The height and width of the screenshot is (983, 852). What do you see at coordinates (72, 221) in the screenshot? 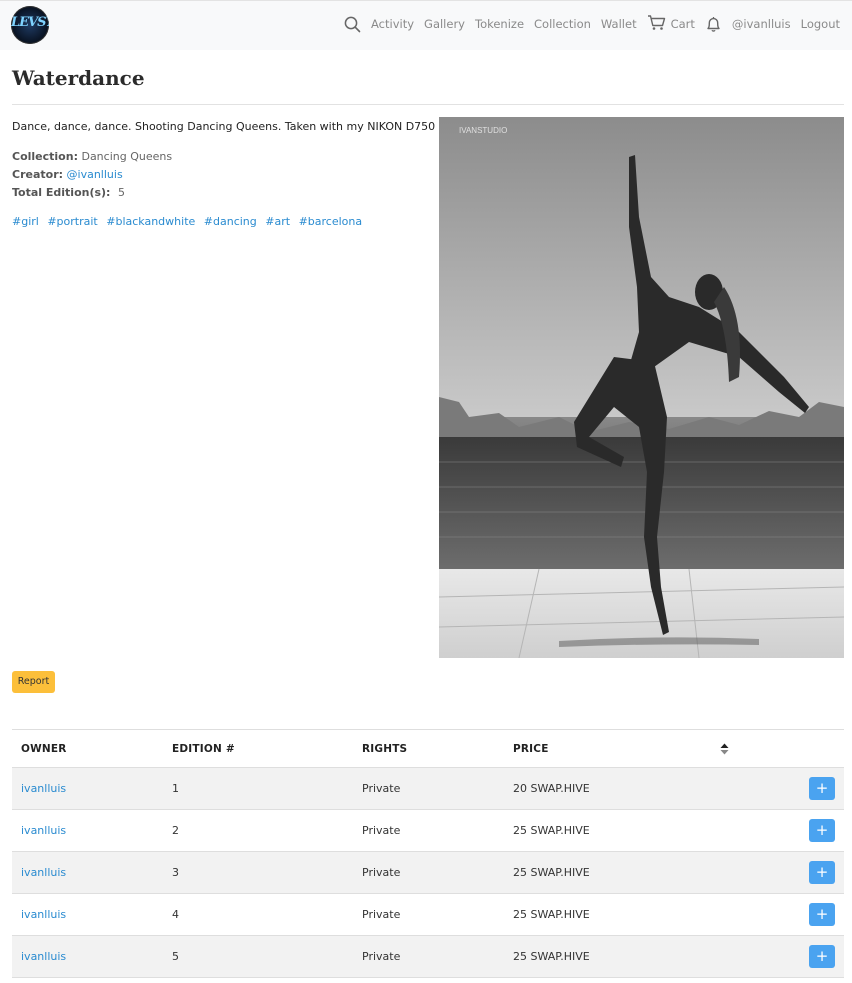
I see `tag-link: #portrait` at bounding box center [72, 221].